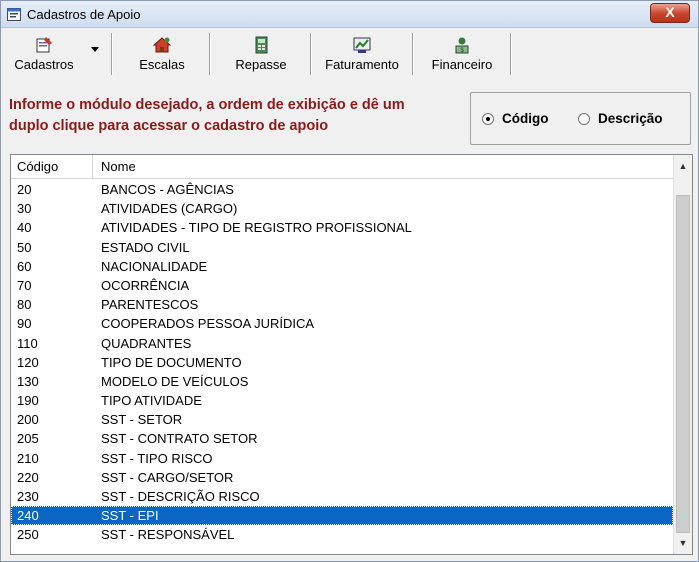 The image size is (699, 562). What do you see at coordinates (24, 189) in the screenshot?
I see `row-code: 20` at bounding box center [24, 189].